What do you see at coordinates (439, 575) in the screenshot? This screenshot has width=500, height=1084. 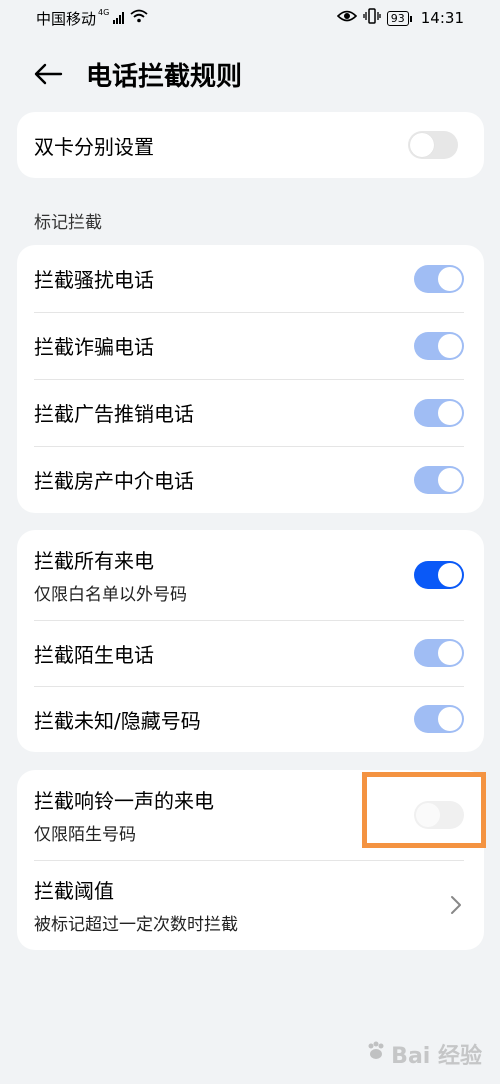 I see `all-calls-toggle` at bounding box center [439, 575].